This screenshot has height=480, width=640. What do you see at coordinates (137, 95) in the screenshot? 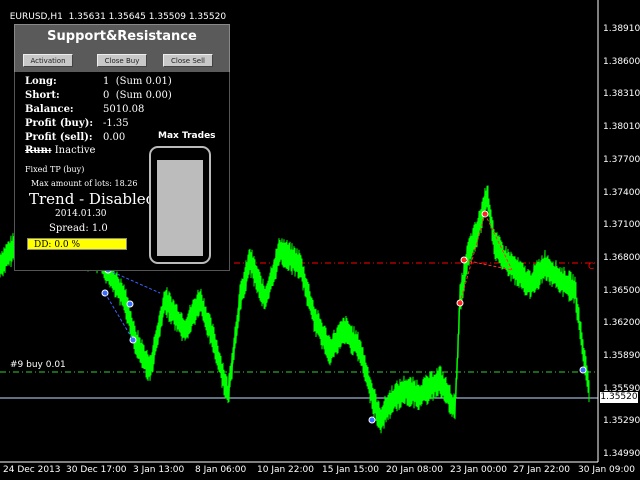
I see `short-value: 0 (Sum 0.00)` at bounding box center [137, 95].